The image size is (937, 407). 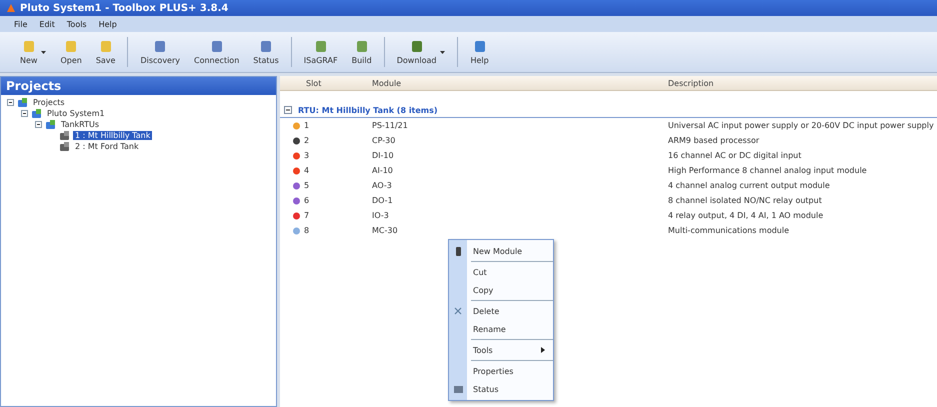 What do you see at coordinates (314, 83) in the screenshot?
I see `column-header: Slot` at bounding box center [314, 83].